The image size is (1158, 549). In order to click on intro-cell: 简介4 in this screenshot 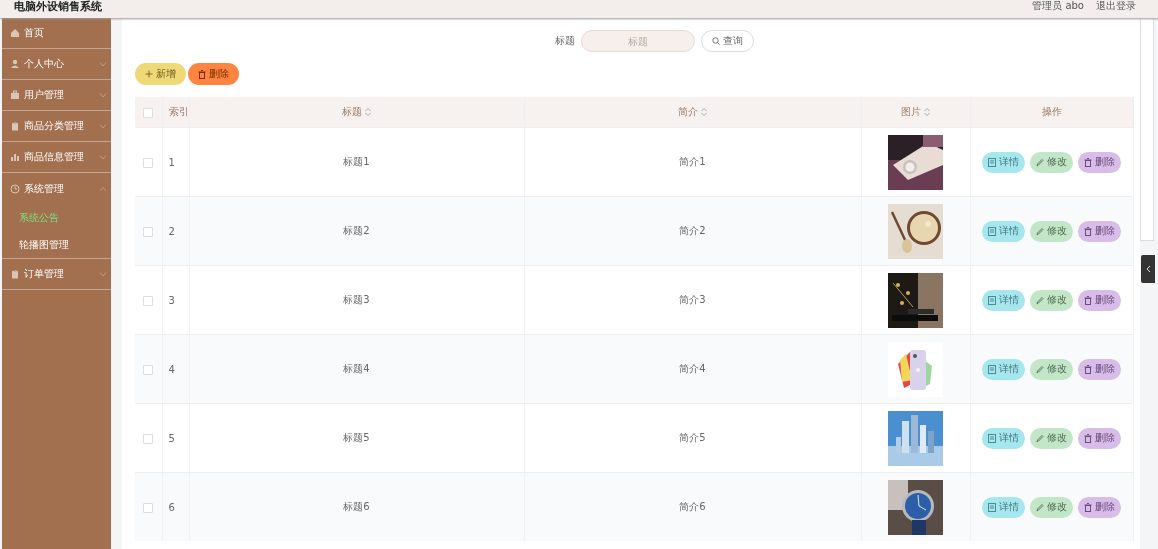, I will do `click(692, 368)`.